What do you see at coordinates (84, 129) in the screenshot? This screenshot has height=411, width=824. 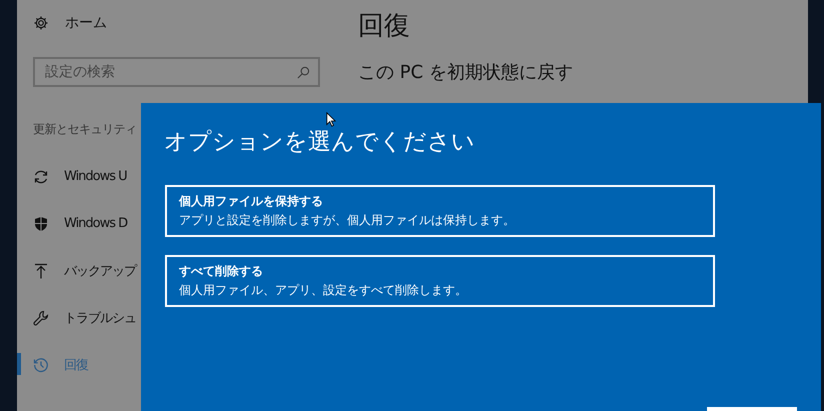 I see `section-heading: 更新とセキュリティ` at bounding box center [84, 129].